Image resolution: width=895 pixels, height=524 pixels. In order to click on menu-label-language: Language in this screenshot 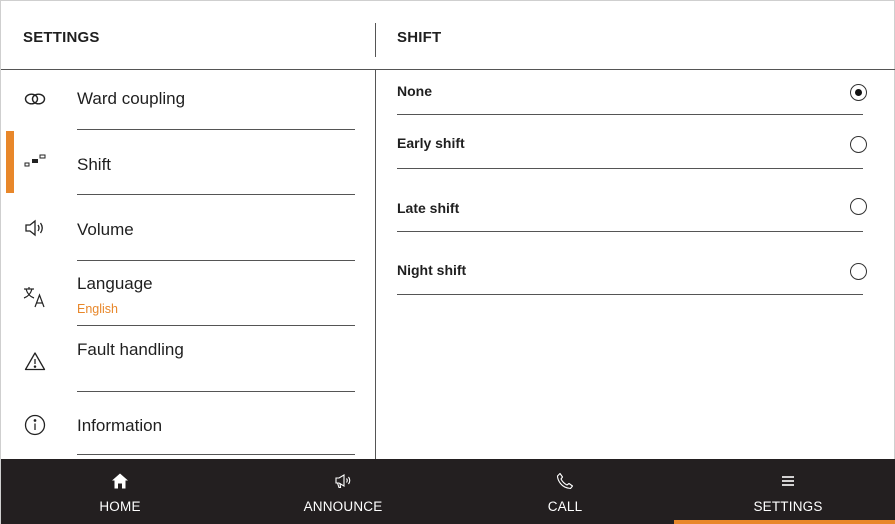, I will do `click(115, 283)`.